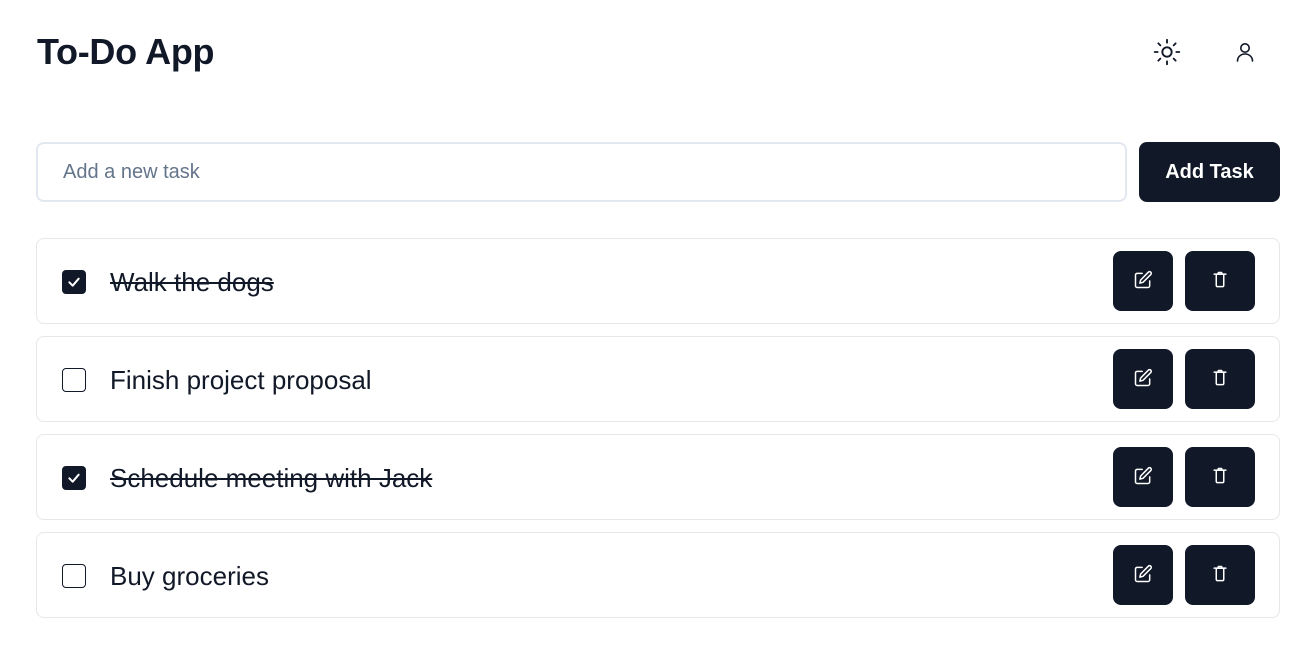 The width and height of the screenshot is (1309, 649). What do you see at coordinates (658, 379) in the screenshot?
I see `task-item: Finish project proposal` at bounding box center [658, 379].